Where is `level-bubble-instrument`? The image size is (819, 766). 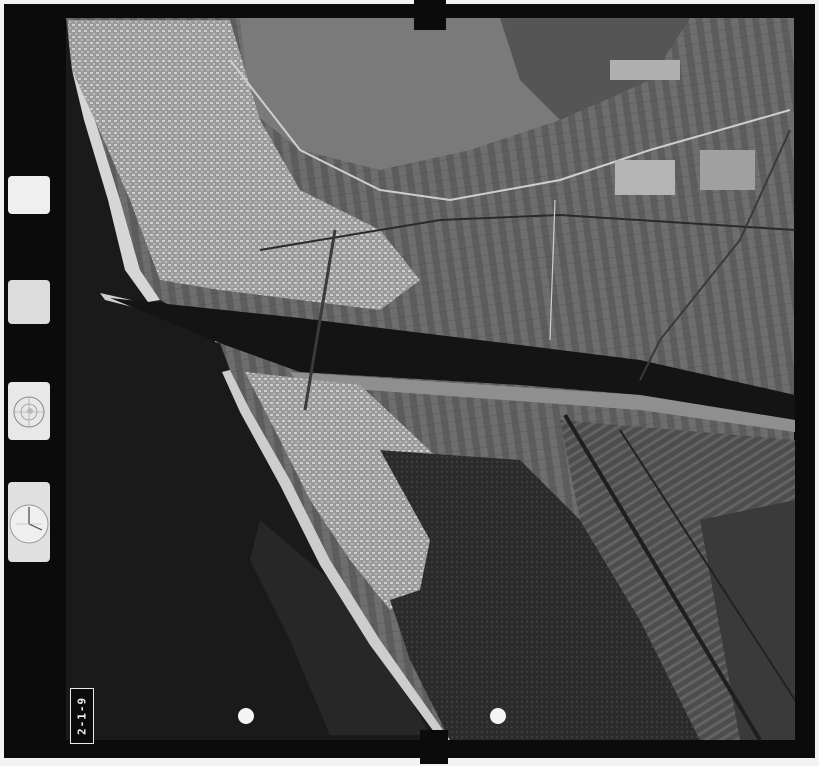 level-bubble-instrument is located at coordinates (29, 411).